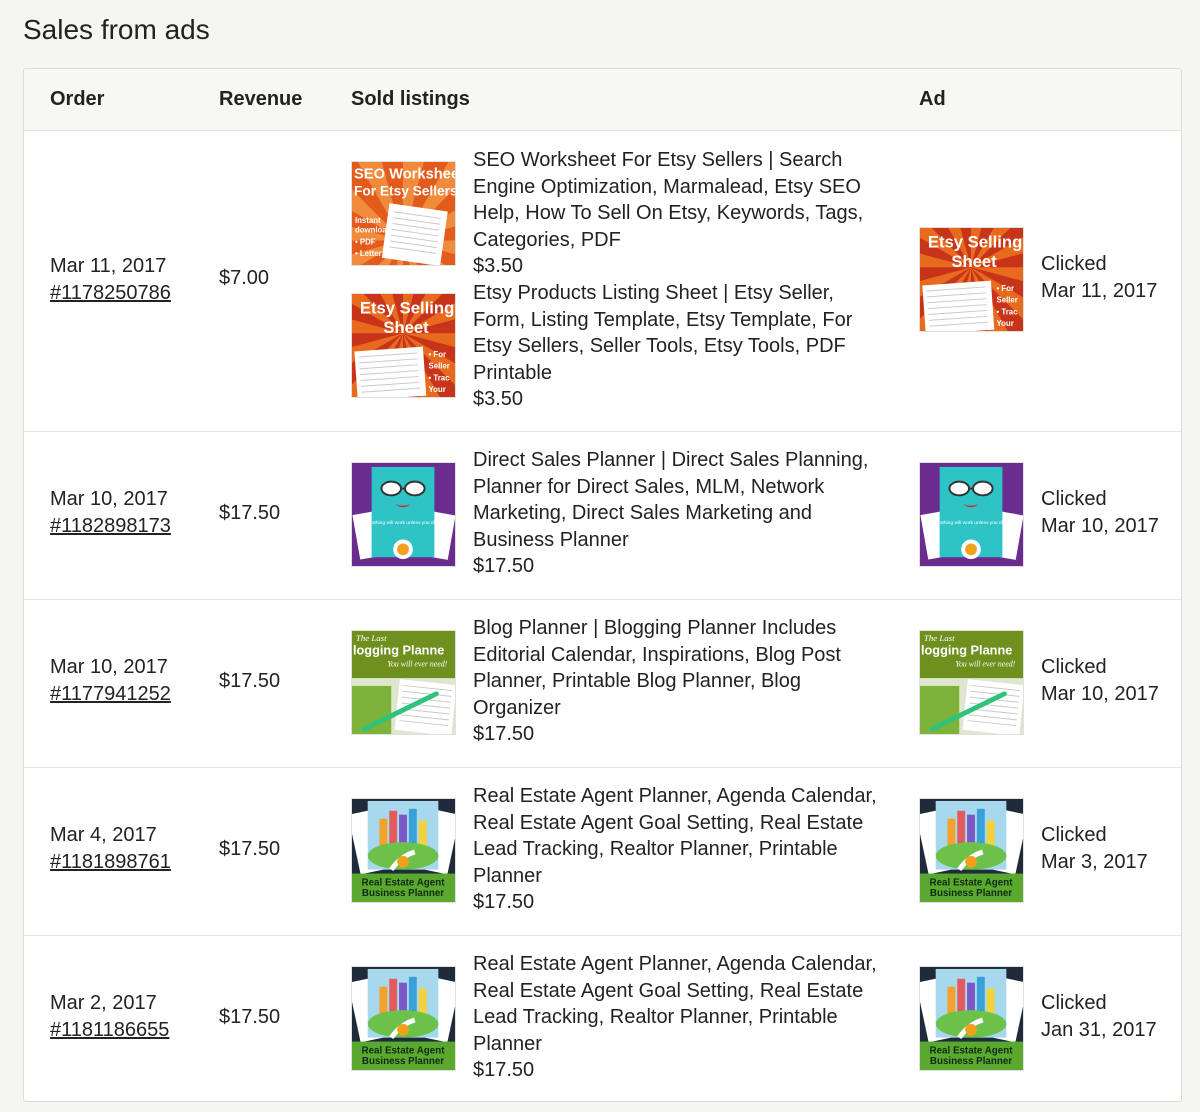 The width and height of the screenshot is (1200, 1112). What do you see at coordinates (260, 99) in the screenshot?
I see `column-header-revenue: Revenue` at bounding box center [260, 99].